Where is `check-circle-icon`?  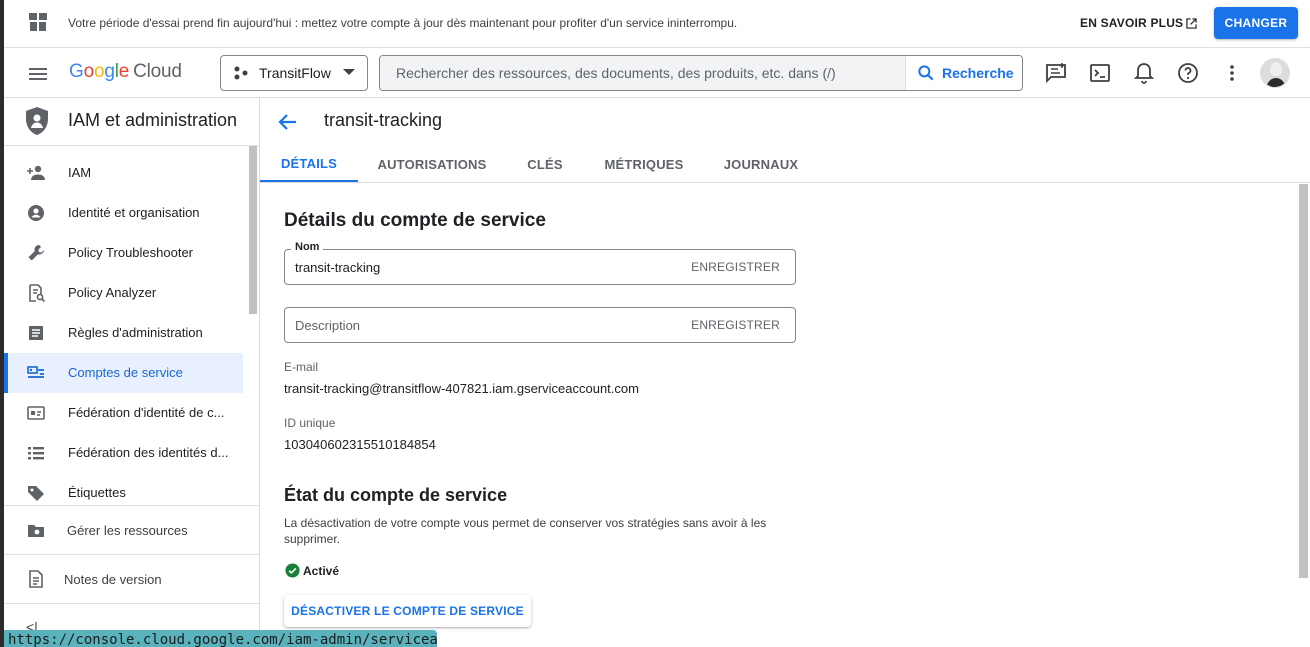
check-circle-icon is located at coordinates (292, 570).